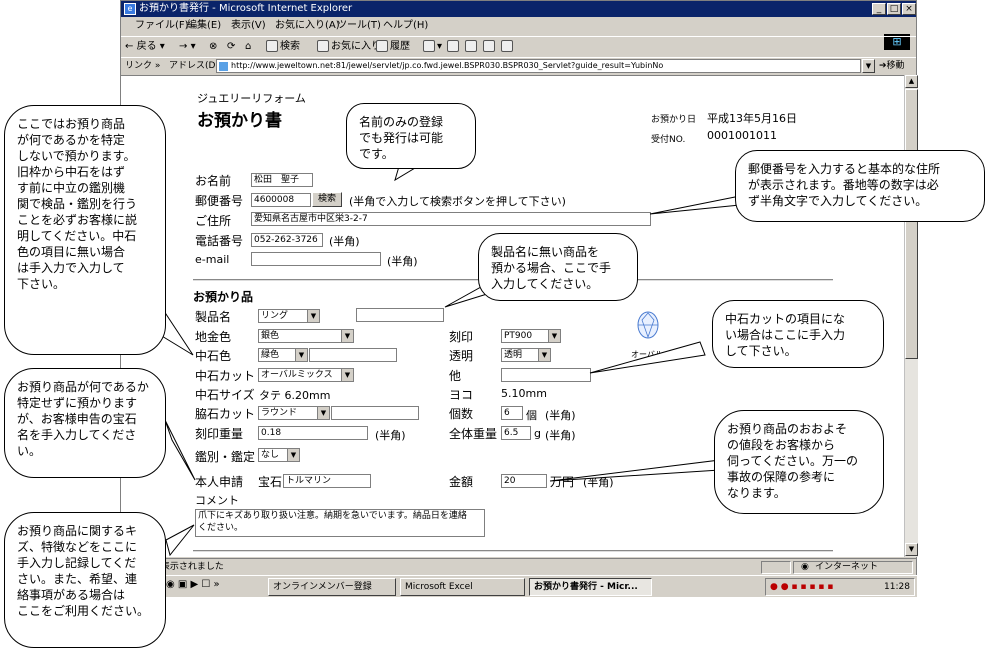 The height and width of the screenshot is (656, 991). Describe the element at coordinates (472, 47) in the screenshot. I see `edit-button` at that location.